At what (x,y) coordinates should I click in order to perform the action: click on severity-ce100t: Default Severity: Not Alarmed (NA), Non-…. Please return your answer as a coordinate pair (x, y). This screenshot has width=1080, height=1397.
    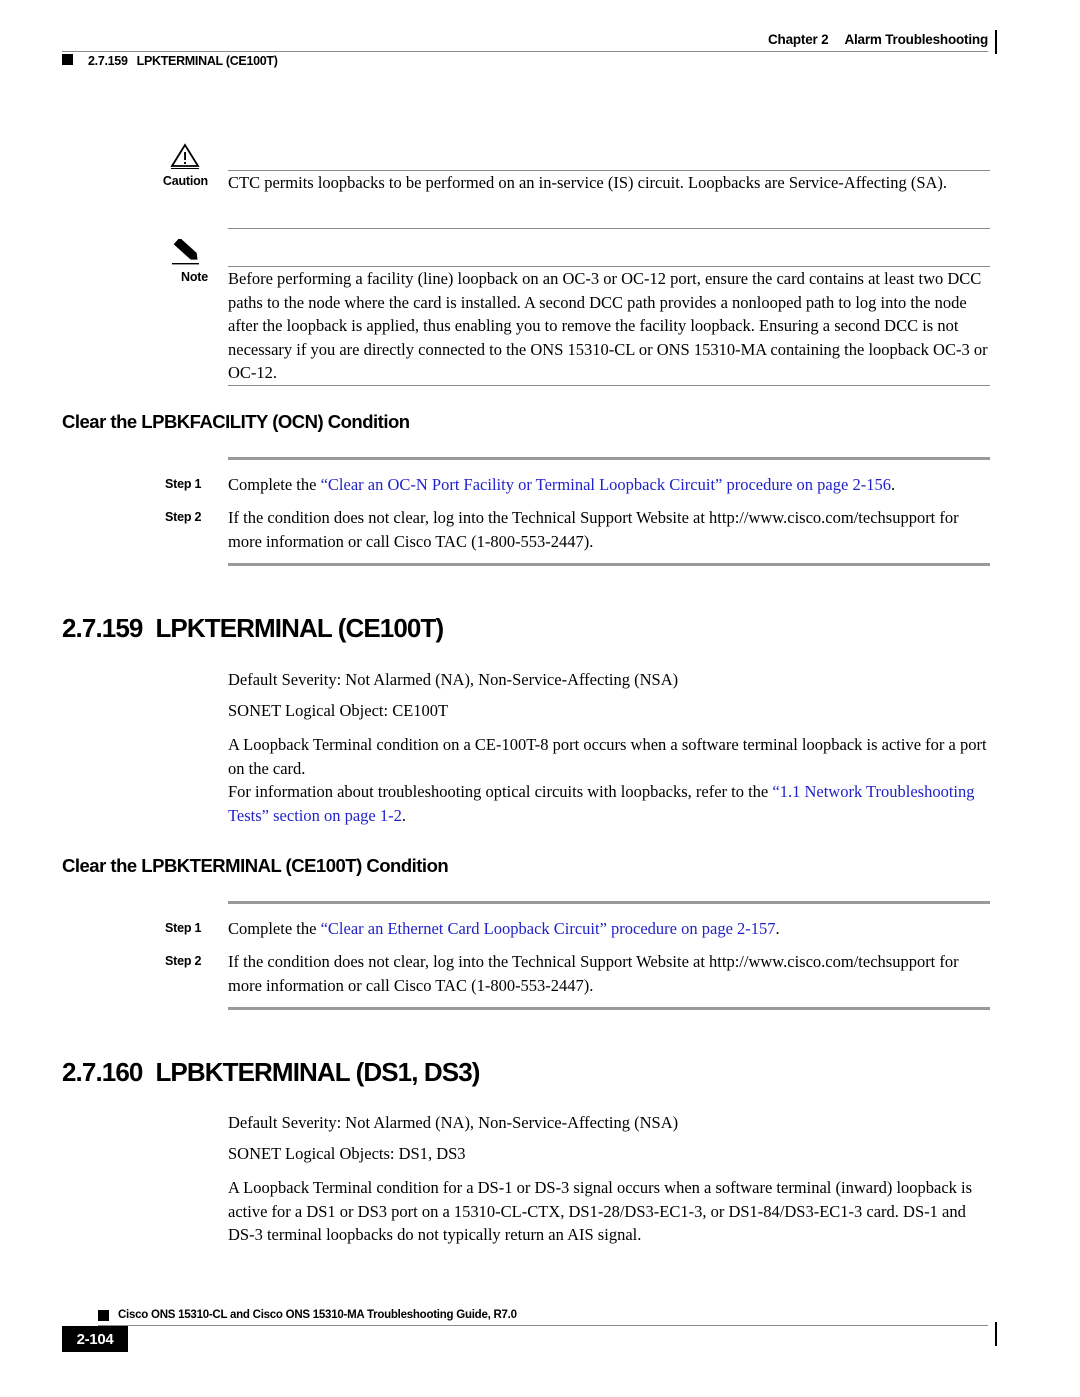
    Looking at the image, I should click on (453, 679).